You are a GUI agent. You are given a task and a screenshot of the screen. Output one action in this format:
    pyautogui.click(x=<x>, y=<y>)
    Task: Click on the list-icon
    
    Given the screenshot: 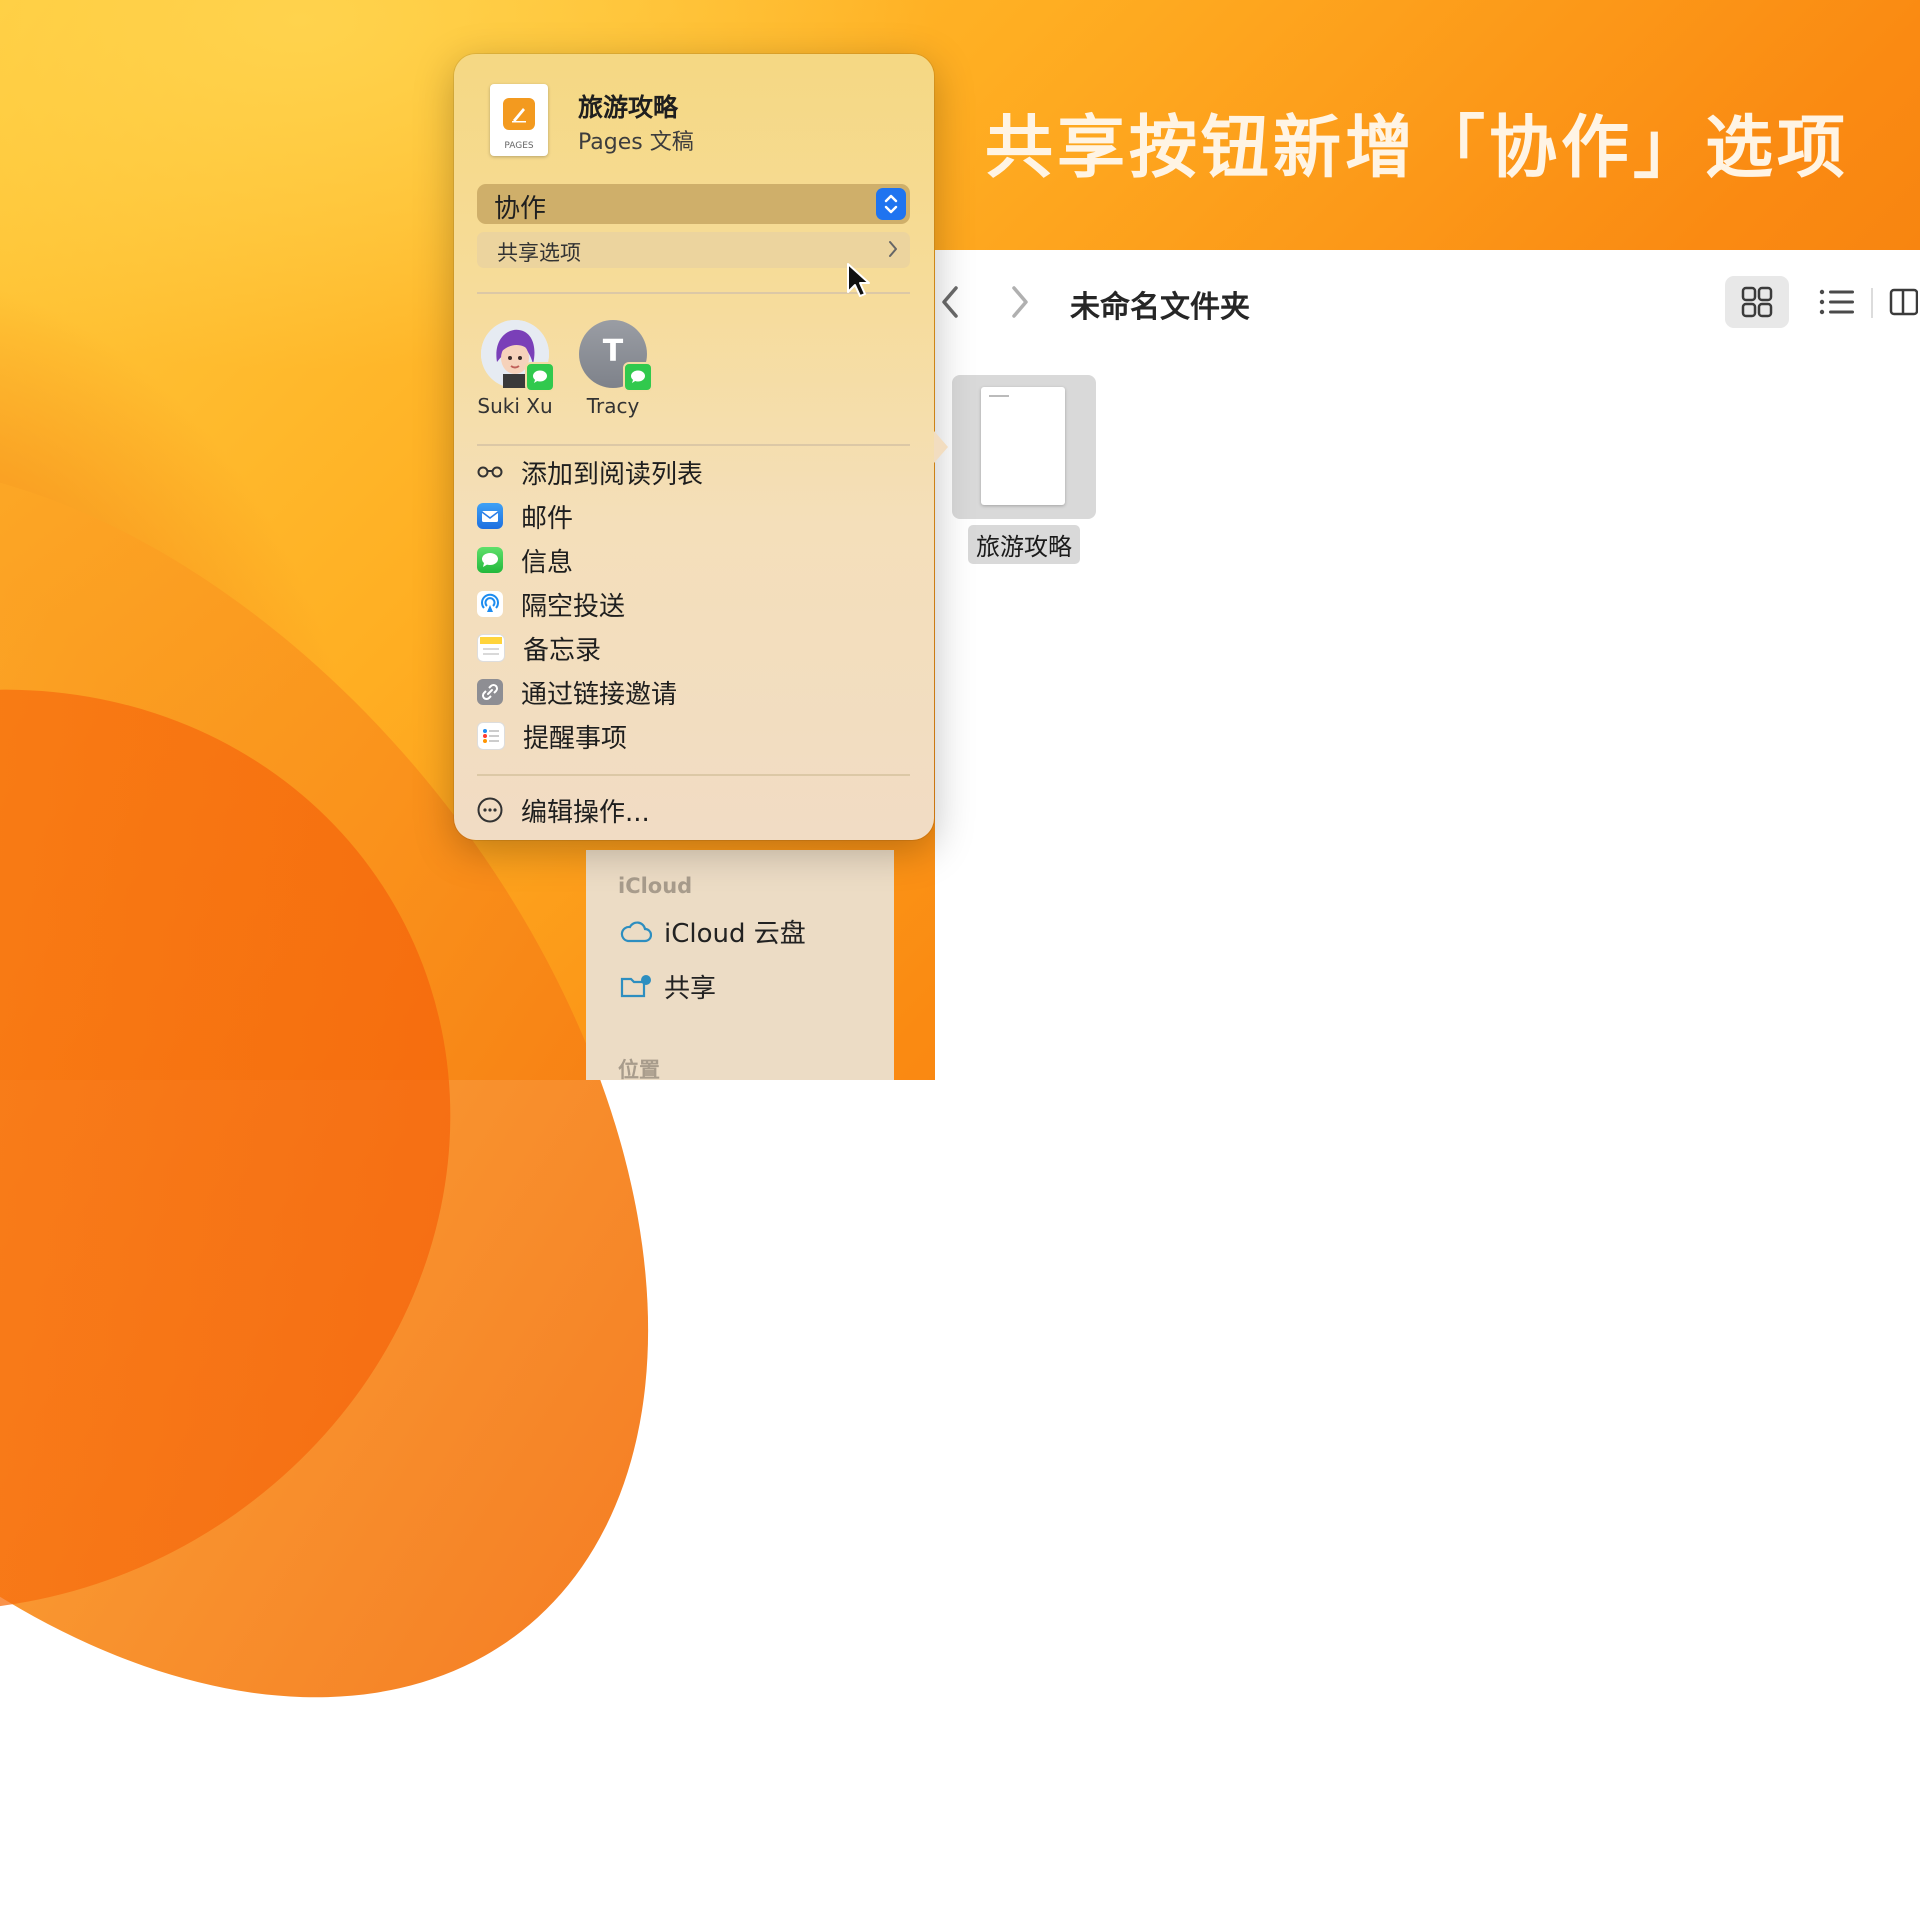 What is the action you would take?
    pyautogui.click(x=1836, y=302)
    